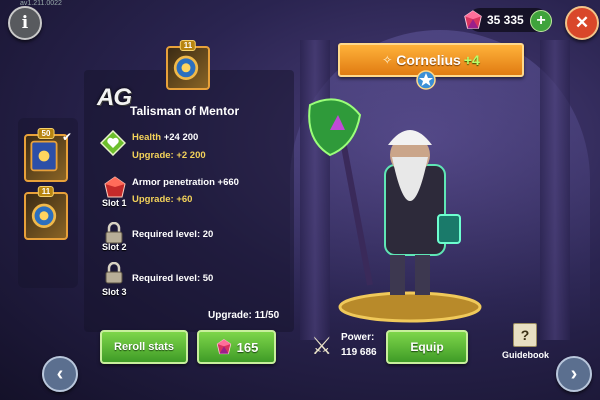 The image size is (600, 400). I want to click on add-gems-button: +, so click(541, 21).